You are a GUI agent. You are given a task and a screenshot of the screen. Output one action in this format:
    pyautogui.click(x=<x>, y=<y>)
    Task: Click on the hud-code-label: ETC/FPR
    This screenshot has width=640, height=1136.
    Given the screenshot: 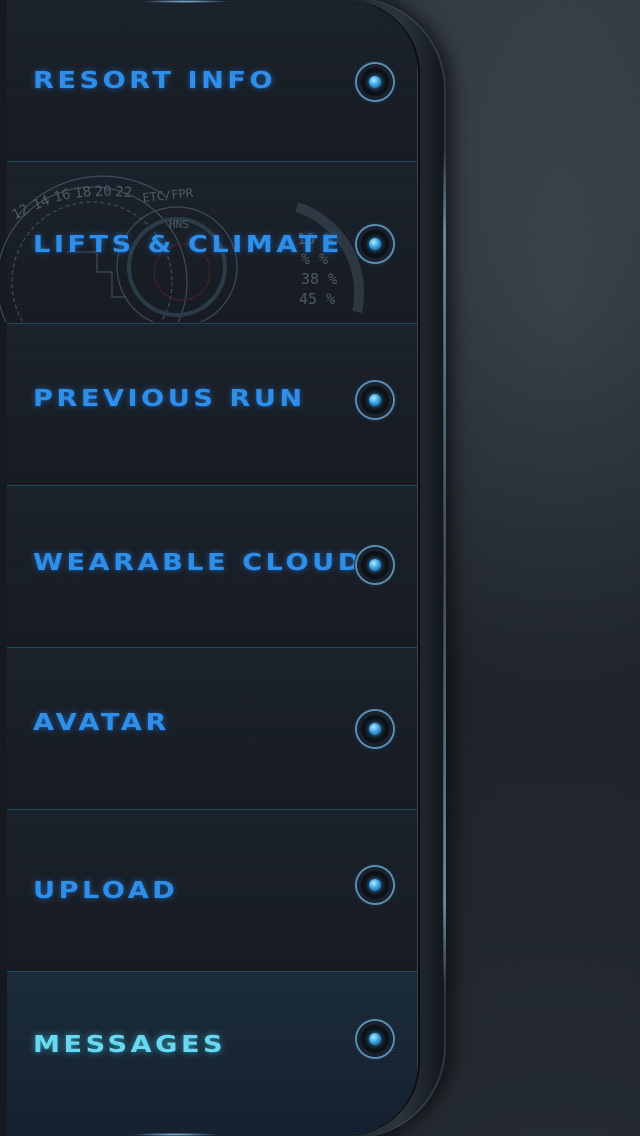 What is the action you would take?
    pyautogui.click(x=168, y=195)
    